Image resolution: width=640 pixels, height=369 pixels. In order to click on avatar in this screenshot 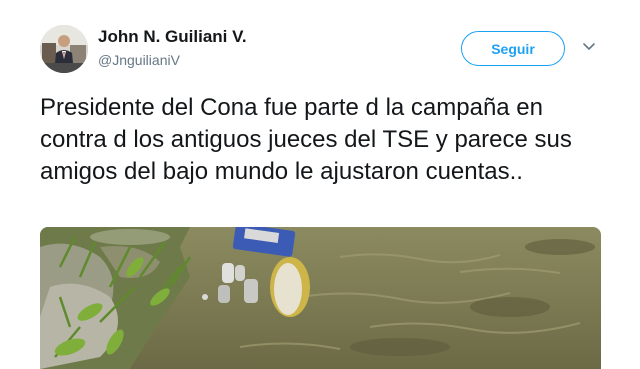, I will do `click(64, 49)`.